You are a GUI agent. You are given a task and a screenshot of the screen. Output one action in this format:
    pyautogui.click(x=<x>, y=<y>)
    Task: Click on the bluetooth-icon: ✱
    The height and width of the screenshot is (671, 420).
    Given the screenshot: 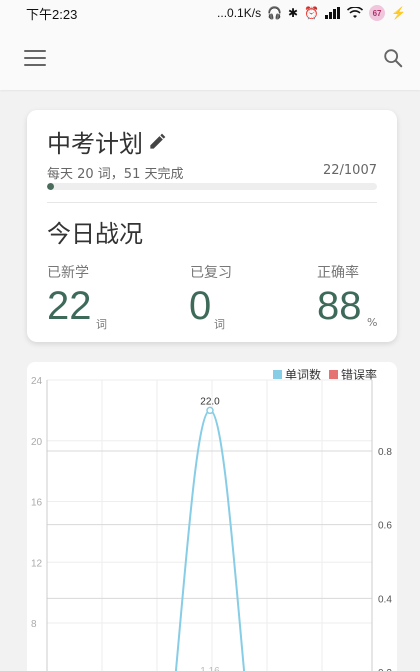 What is the action you would take?
    pyautogui.click(x=293, y=13)
    